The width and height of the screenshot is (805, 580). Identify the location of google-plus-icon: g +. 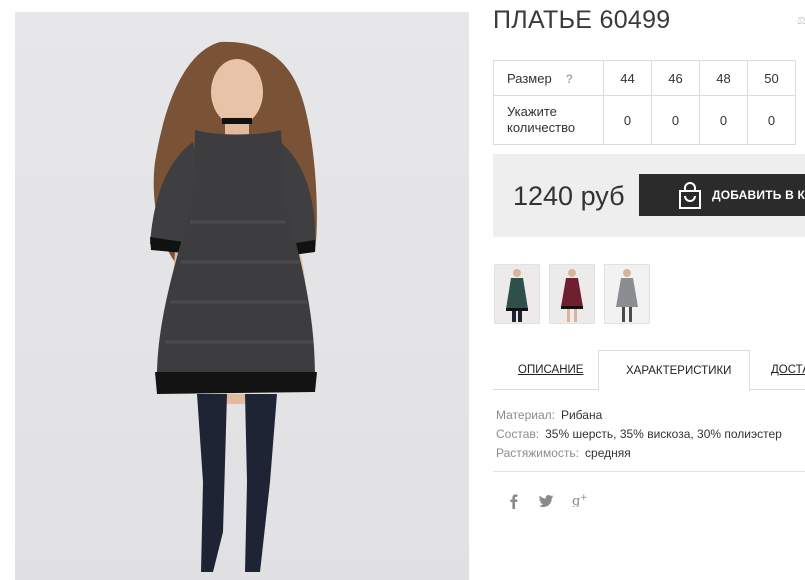
(580, 501).